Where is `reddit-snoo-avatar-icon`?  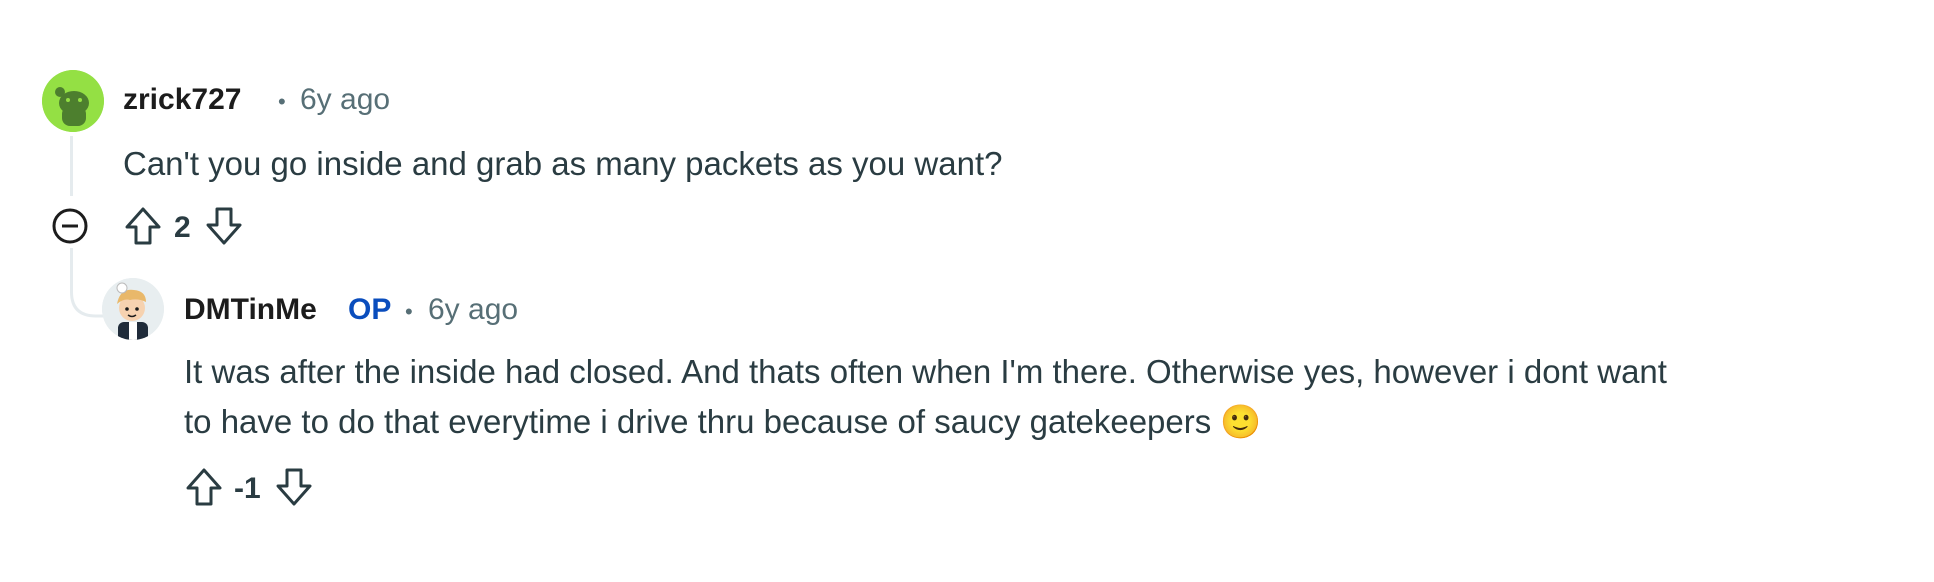 reddit-snoo-avatar-icon is located at coordinates (73, 101).